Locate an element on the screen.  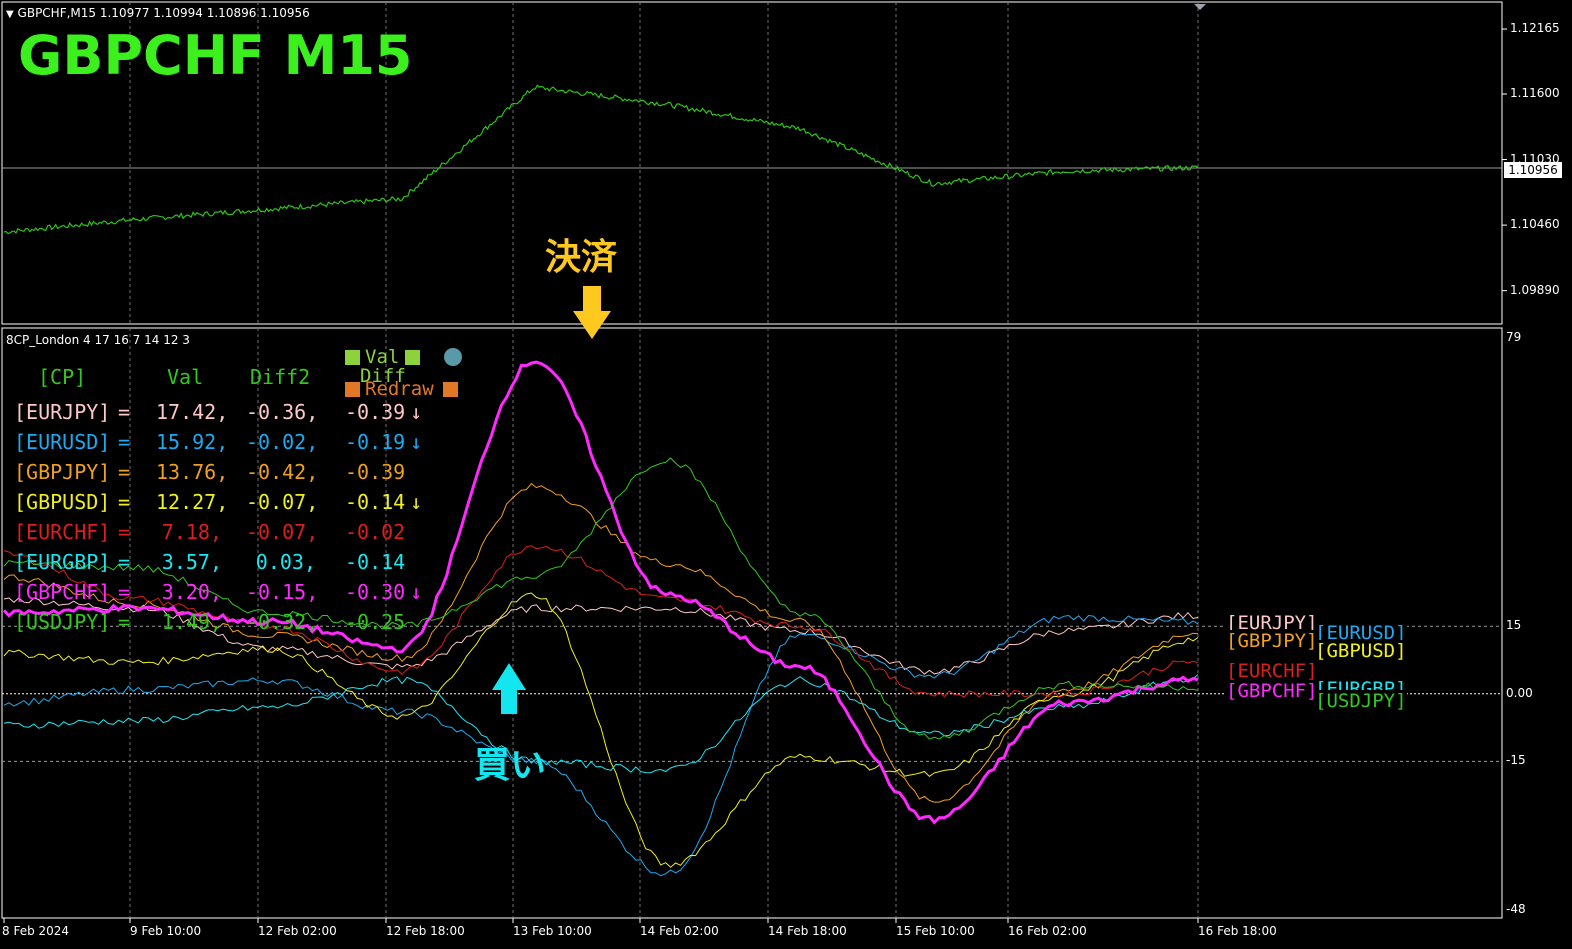
table-row-gbpusd: [GBPUSD] = 12.27, -0.07, -0.14 ↓ is located at coordinates (220, 503).